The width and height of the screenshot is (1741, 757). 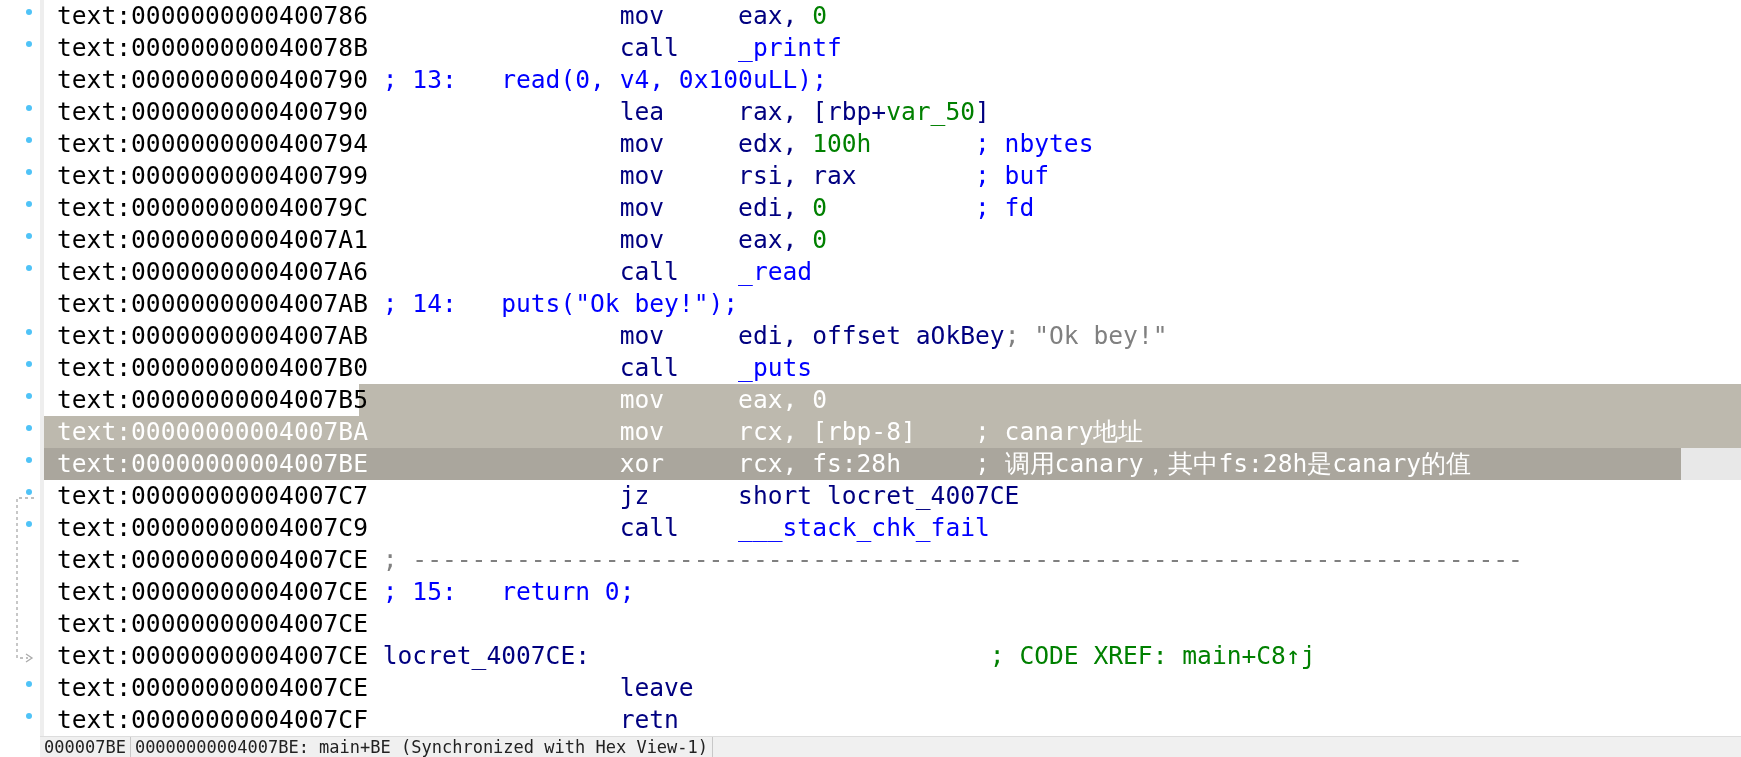 I want to click on code-line: text:0000000000400790 ; 13: read(0, v4, 0x100uLL);, so click(x=892, y=80).